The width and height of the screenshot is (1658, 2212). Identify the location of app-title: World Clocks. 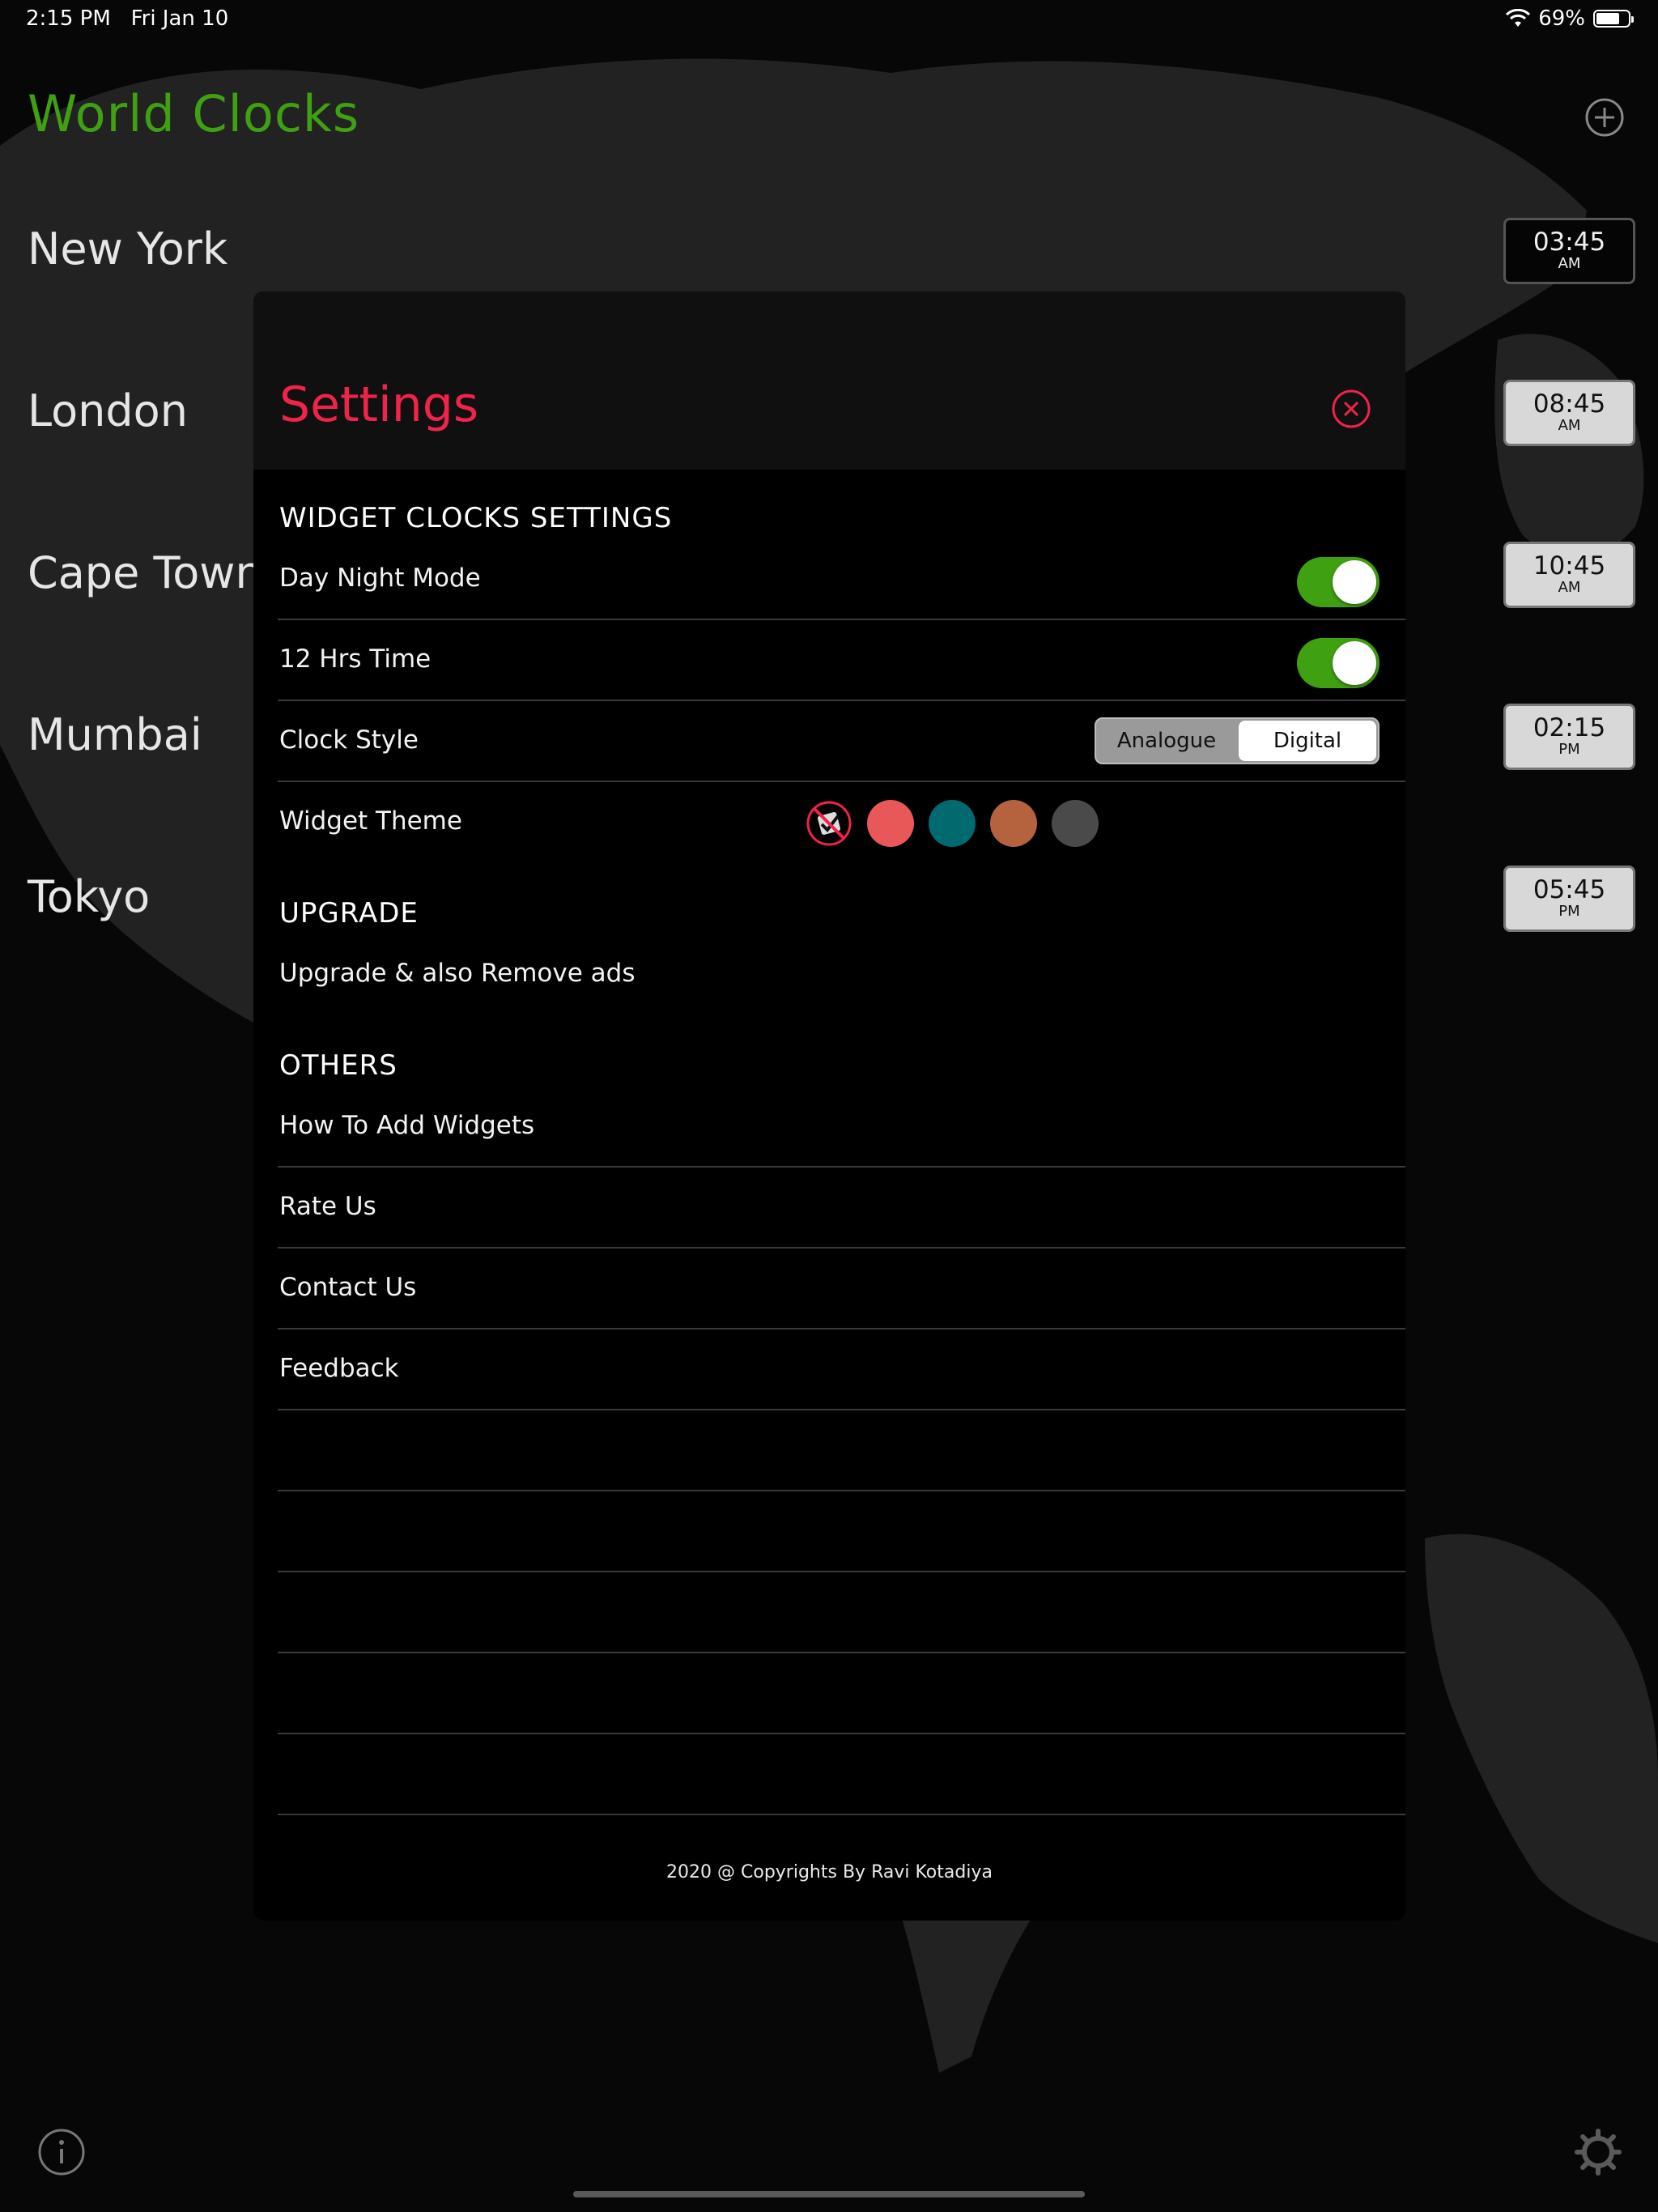
(194, 114).